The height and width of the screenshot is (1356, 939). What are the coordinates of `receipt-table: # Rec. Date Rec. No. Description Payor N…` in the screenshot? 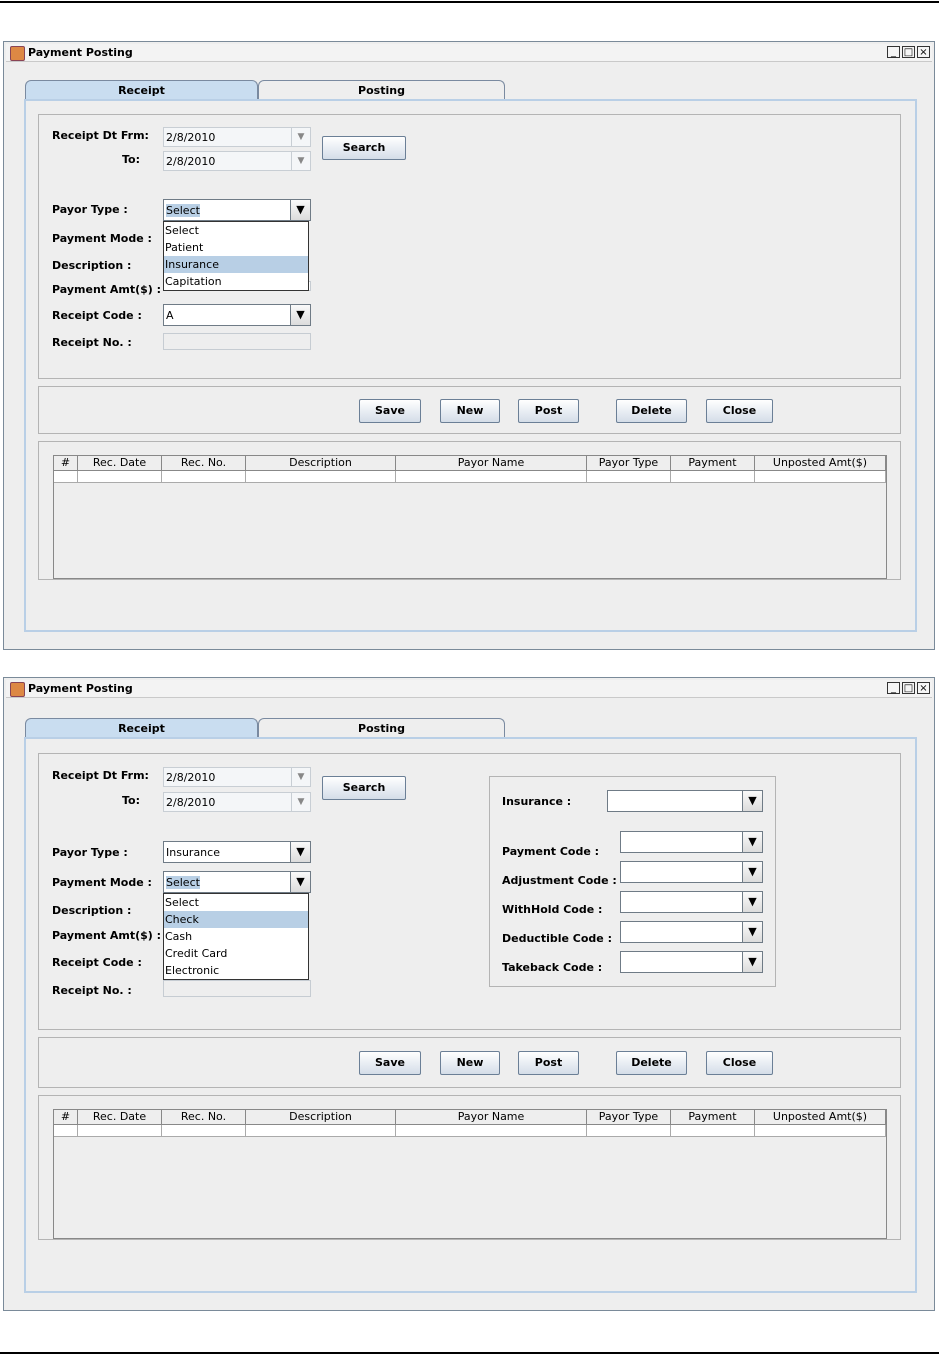 It's located at (470, 1174).